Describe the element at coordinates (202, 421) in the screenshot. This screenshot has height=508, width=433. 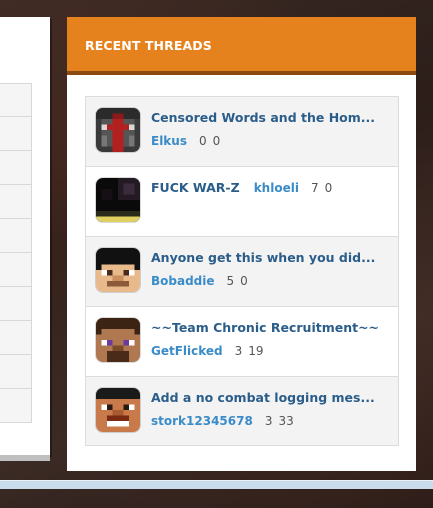
I see `author-link: stork12345678` at that location.